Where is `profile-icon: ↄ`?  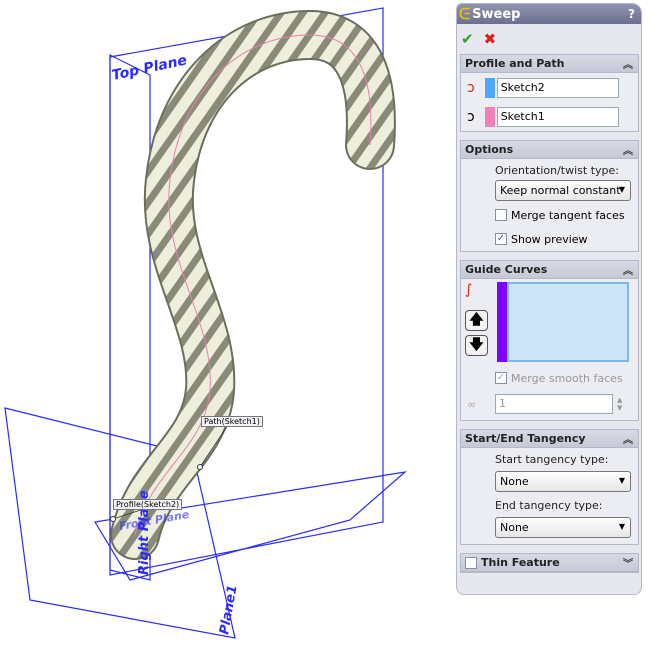 profile-icon: ↄ is located at coordinates (471, 87).